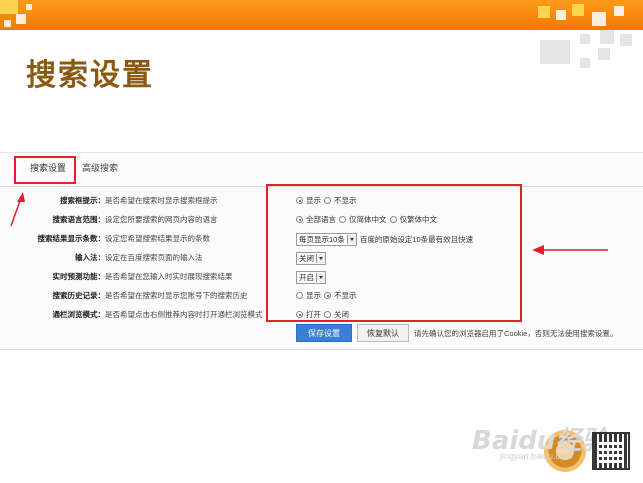 This screenshot has height=483, width=643. Describe the element at coordinates (79, 295) in the screenshot. I see `setting-label: 搜索历史记录：` at that location.